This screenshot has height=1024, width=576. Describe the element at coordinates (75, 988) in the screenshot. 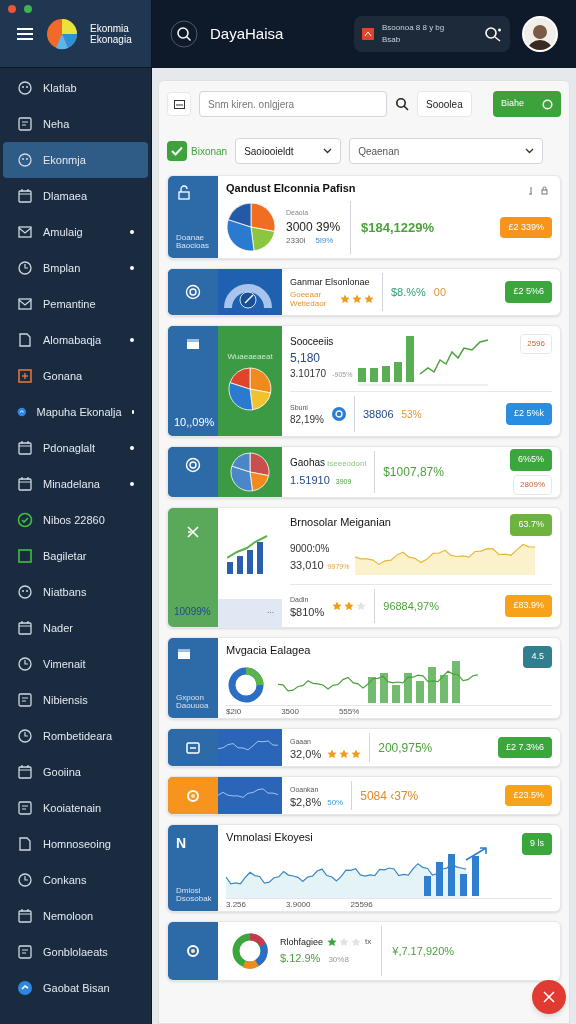

I see `sidebar-item: Gaobat Bisan` at that location.